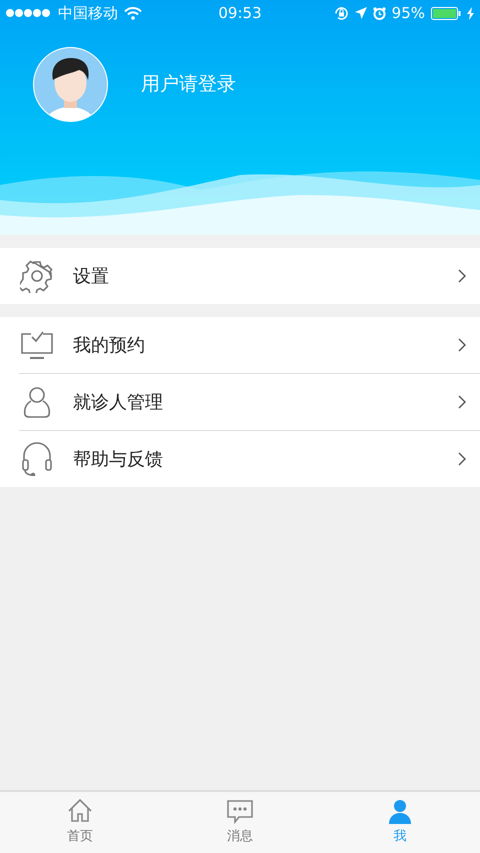  I want to click on alarm-icon, so click(379, 13).